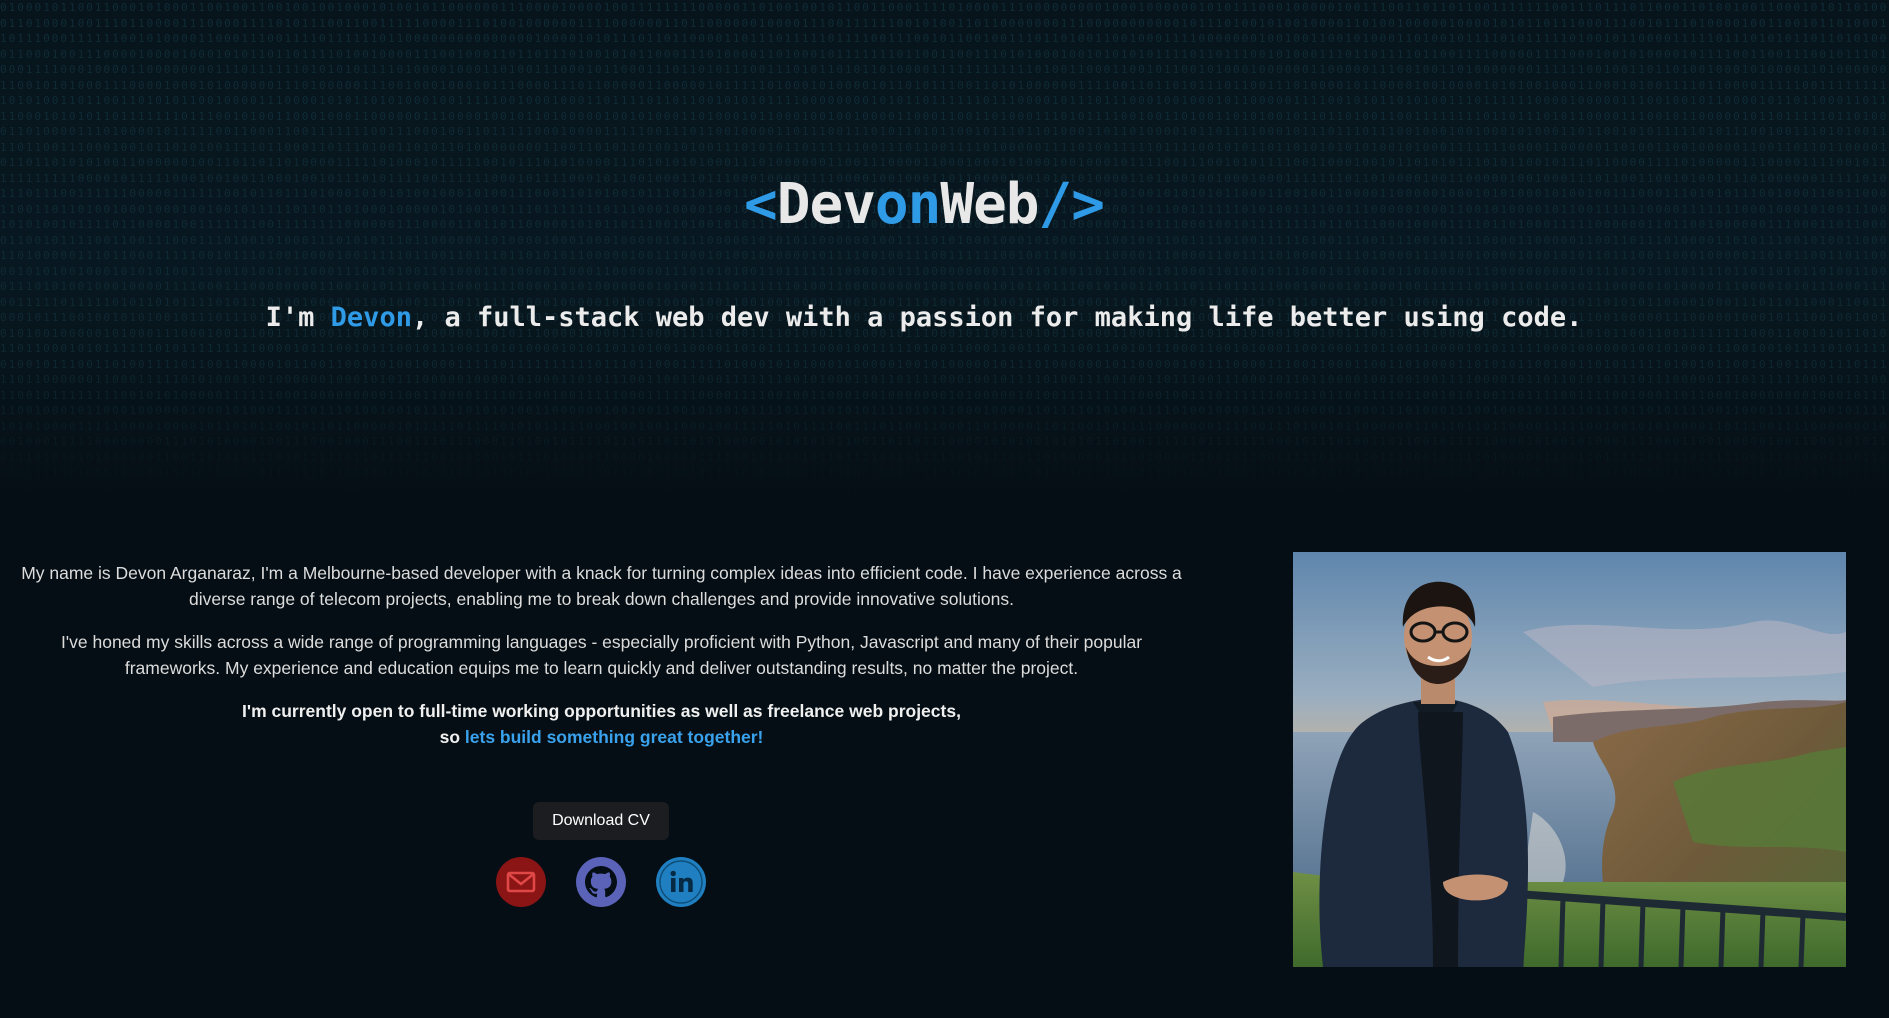  What do you see at coordinates (298, 317) in the screenshot?
I see `tagline-prefix: I'm` at bounding box center [298, 317].